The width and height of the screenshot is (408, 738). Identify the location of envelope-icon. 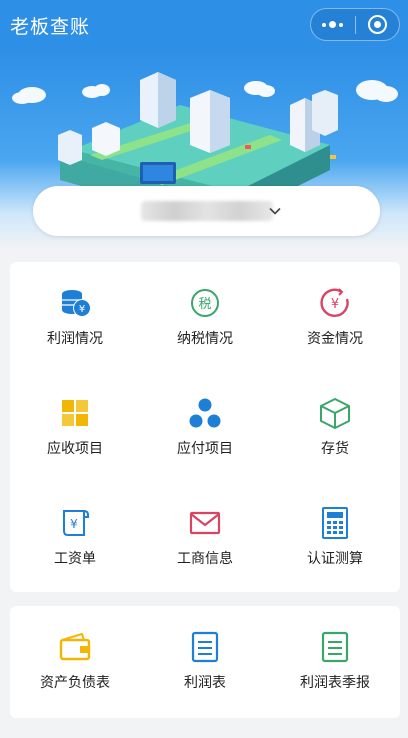
(205, 523).